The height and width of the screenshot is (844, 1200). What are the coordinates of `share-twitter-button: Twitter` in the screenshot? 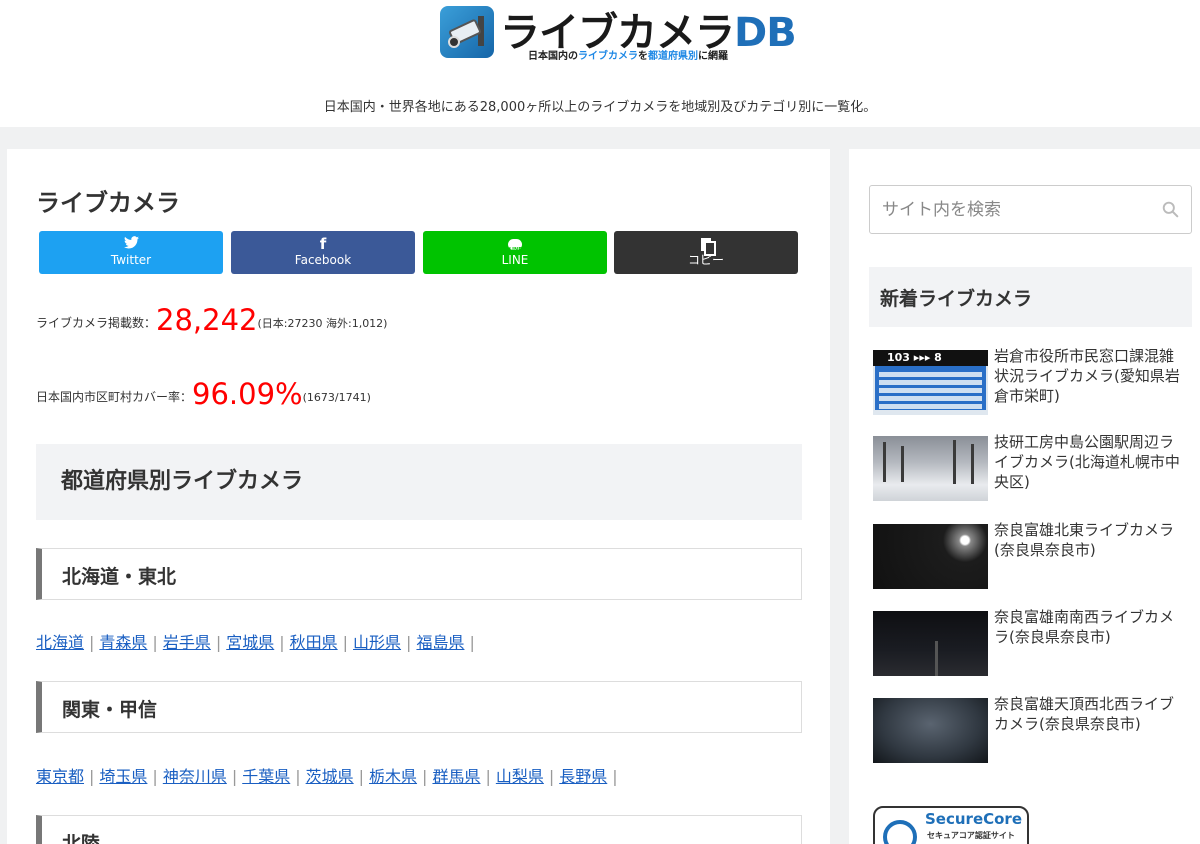 It's located at (131, 252).